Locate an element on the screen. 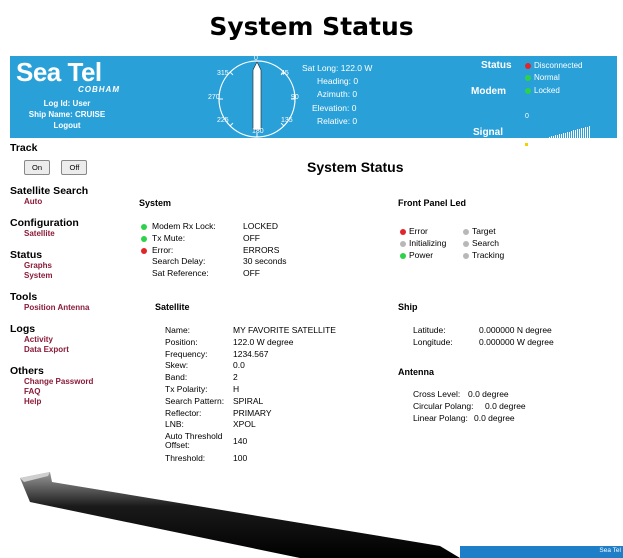  sidebar-link-data-export: Data Export is located at coordinates (72, 350).